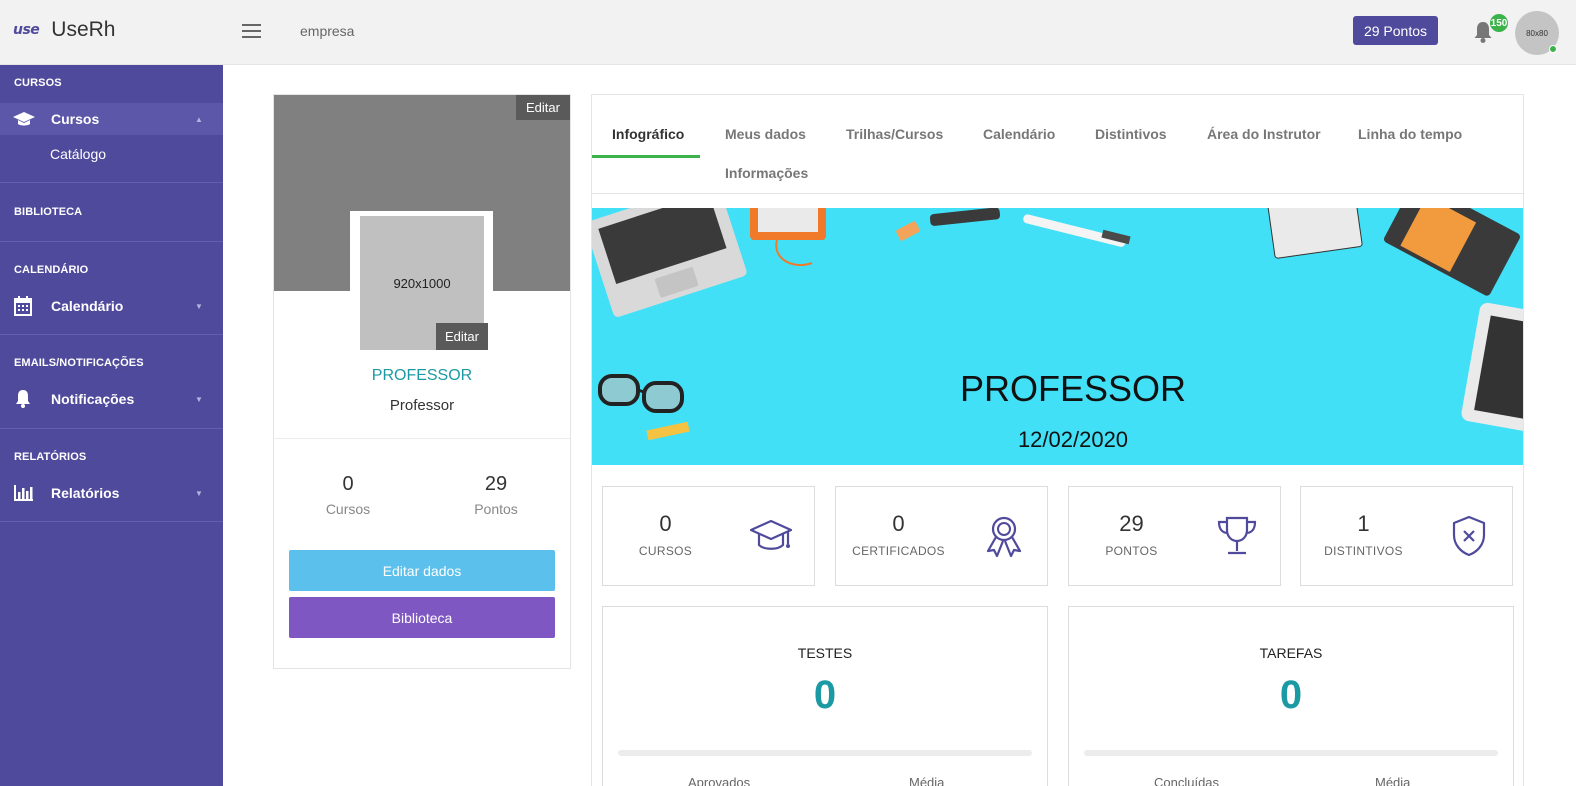 This screenshot has width=1576, height=786. Describe the element at coordinates (462, 336) in the screenshot. I see `edit-photo-button: Editar` at that location.